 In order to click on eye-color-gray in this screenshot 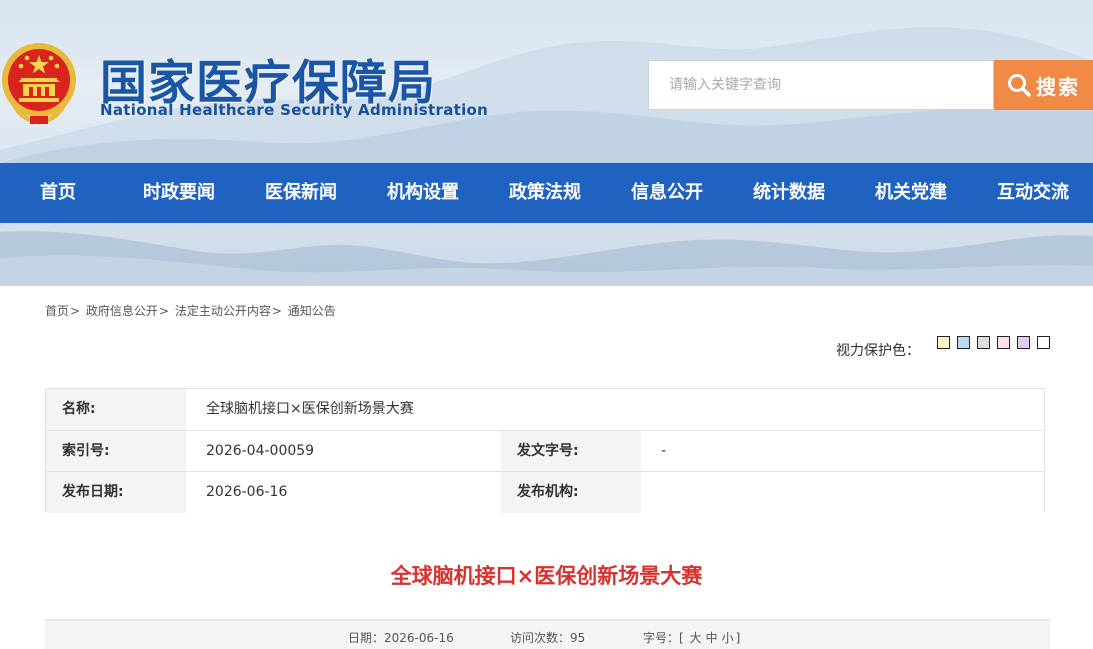, I will do `click(983, 342)`.